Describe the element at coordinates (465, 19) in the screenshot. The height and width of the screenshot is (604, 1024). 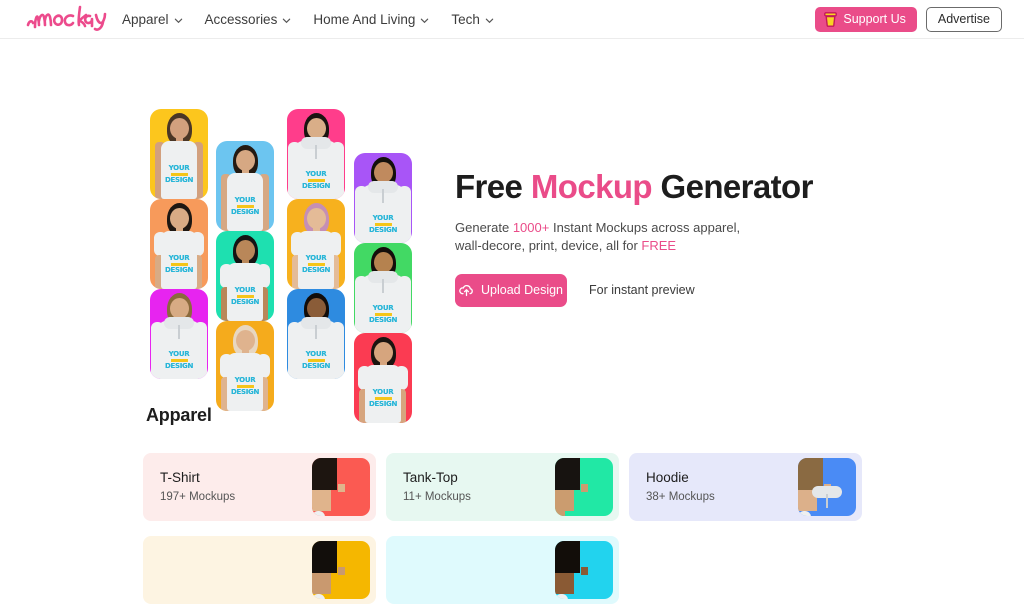
I see `nav-item-label: Tech` at that location.